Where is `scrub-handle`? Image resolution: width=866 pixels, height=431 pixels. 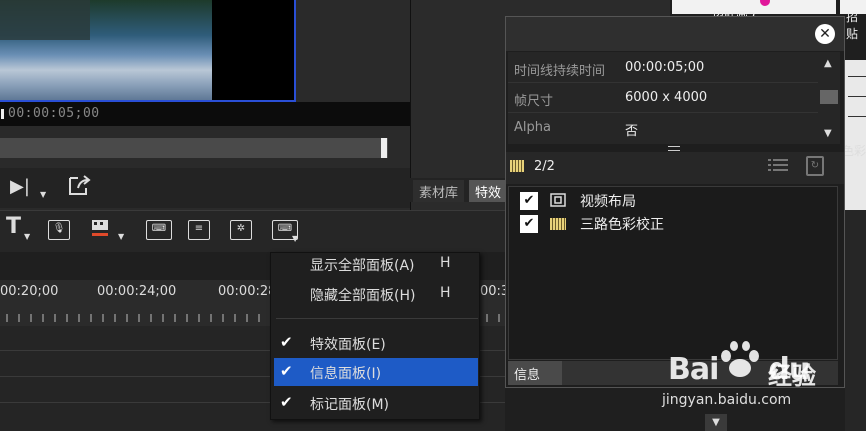 scrub-handle is located at coordinates (384, 148).